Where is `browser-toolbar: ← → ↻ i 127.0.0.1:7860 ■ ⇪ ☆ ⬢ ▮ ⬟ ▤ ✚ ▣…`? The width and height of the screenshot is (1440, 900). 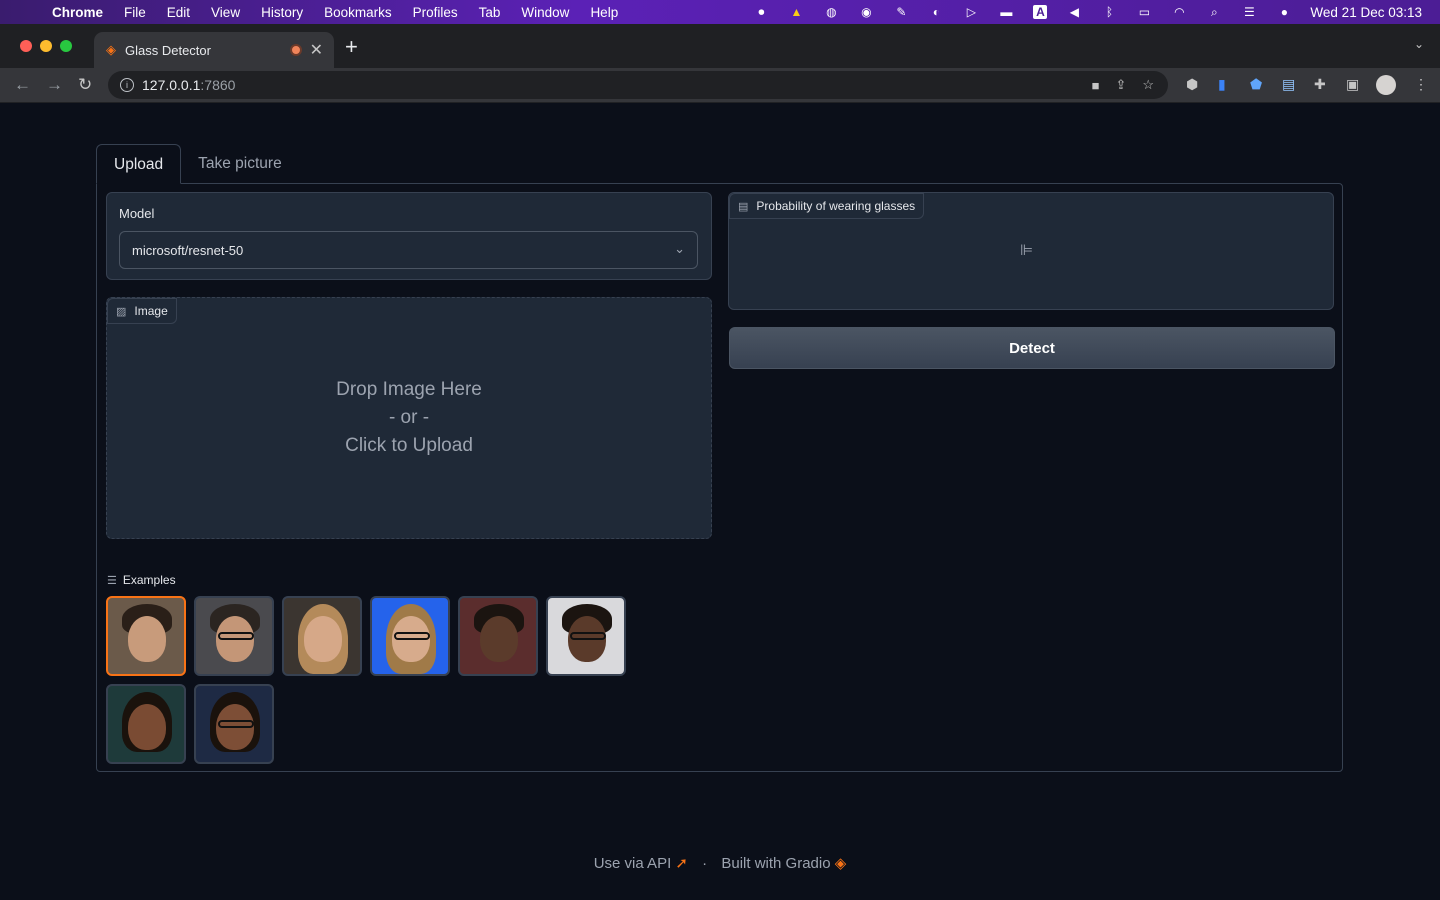
browser-toolbar: ← → ↻ i 127.0.0.1:7860 ■ ⇪ ☆ ⬢ ▮ ⬟ ▤ ✚ ▣… is located at coordinates (720, 85).